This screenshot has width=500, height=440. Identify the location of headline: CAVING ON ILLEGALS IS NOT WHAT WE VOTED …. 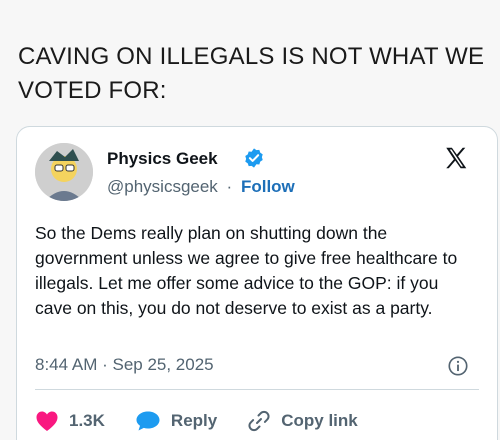
(251, 73).